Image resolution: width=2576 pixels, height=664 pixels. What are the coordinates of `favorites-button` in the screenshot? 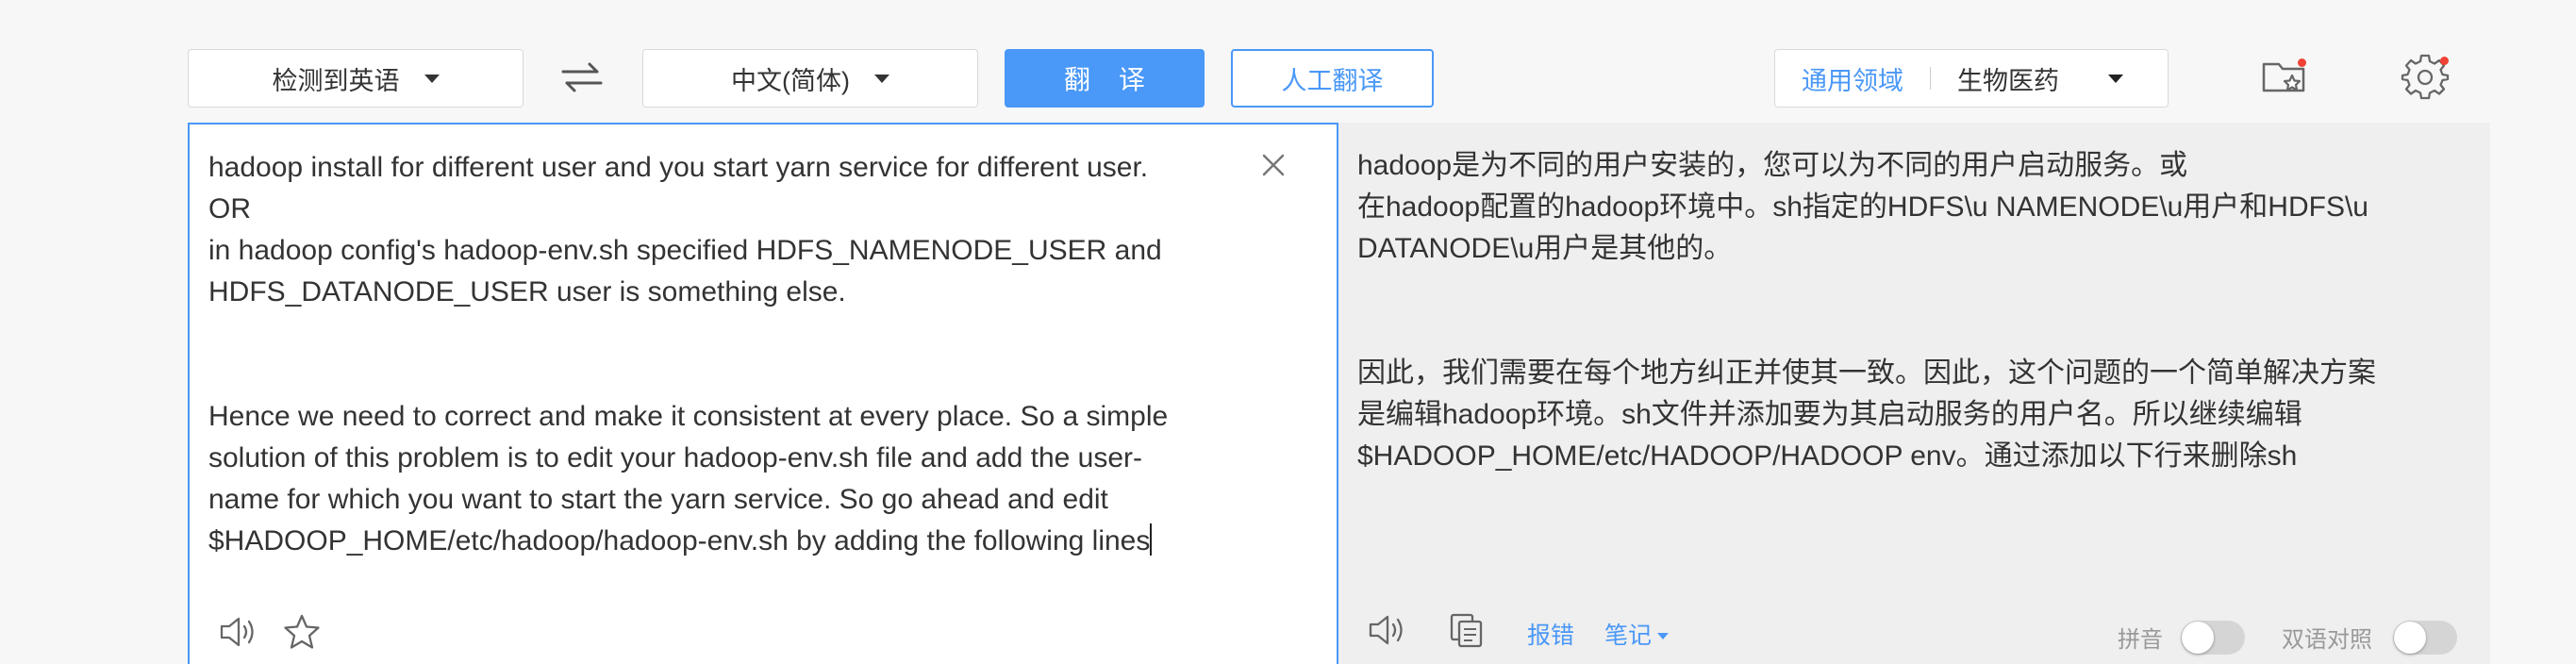 It's located at (2284, 78).